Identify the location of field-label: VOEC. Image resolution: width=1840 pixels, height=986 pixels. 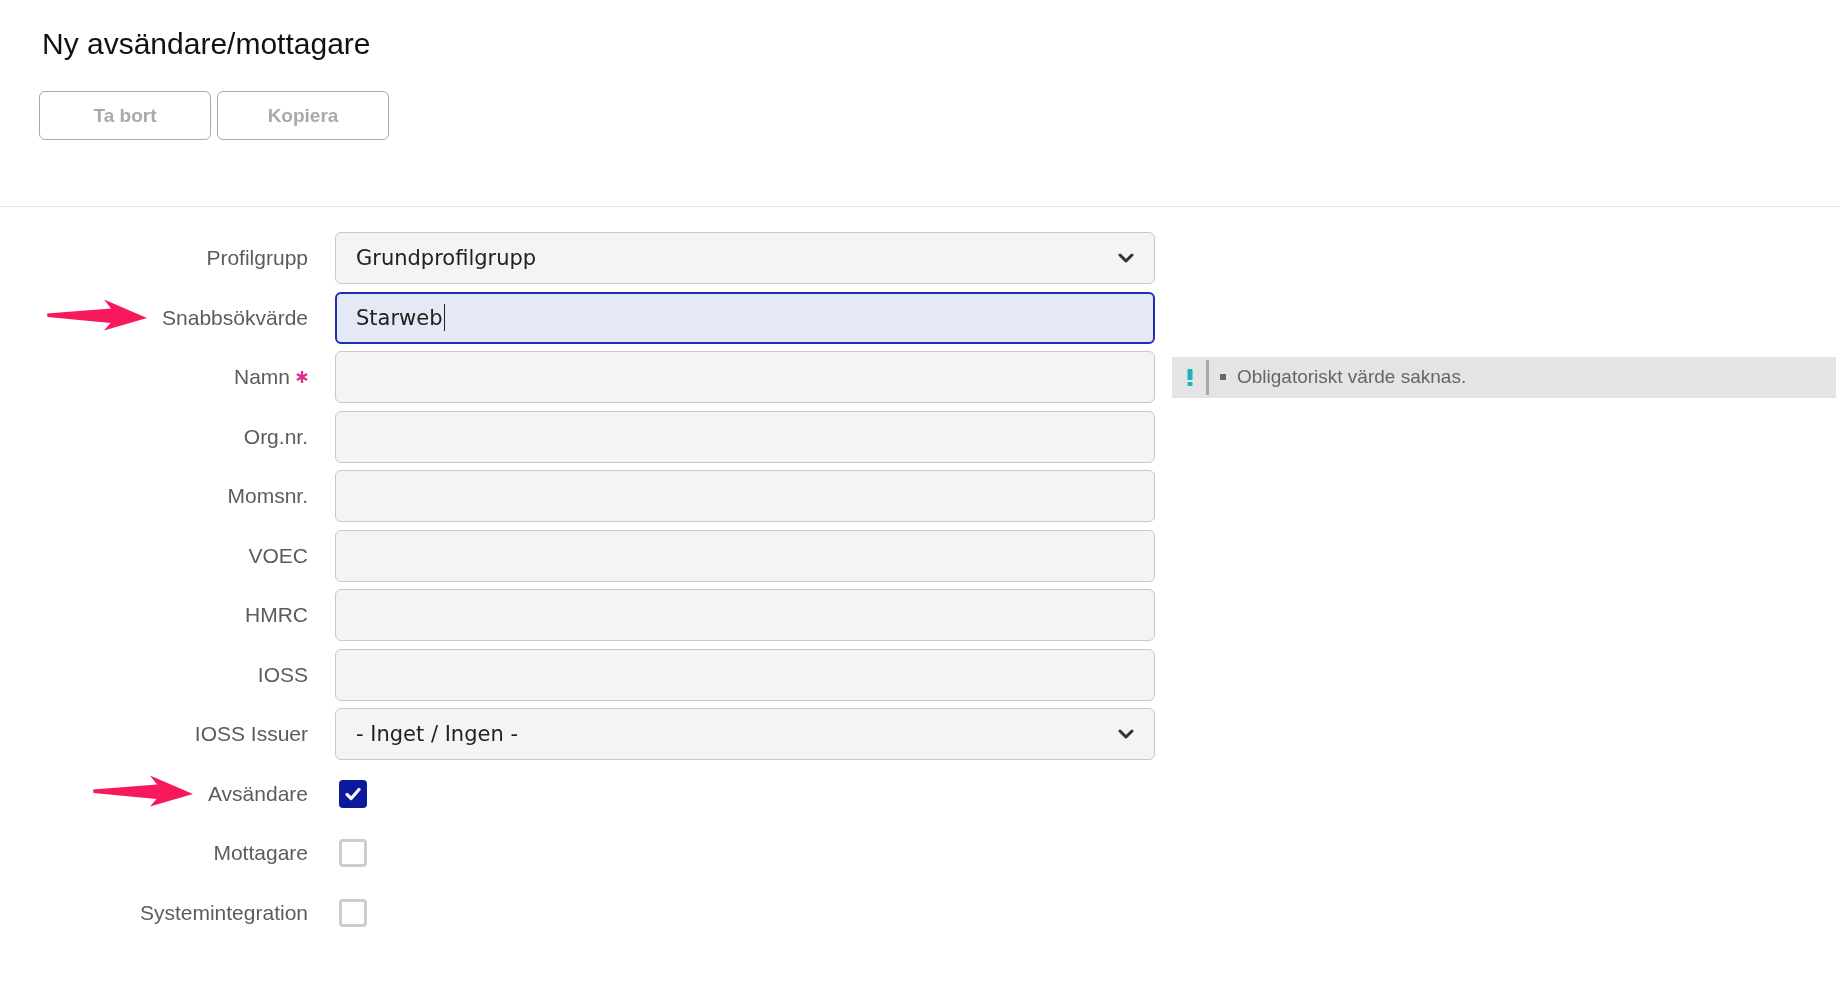
(278, 555).